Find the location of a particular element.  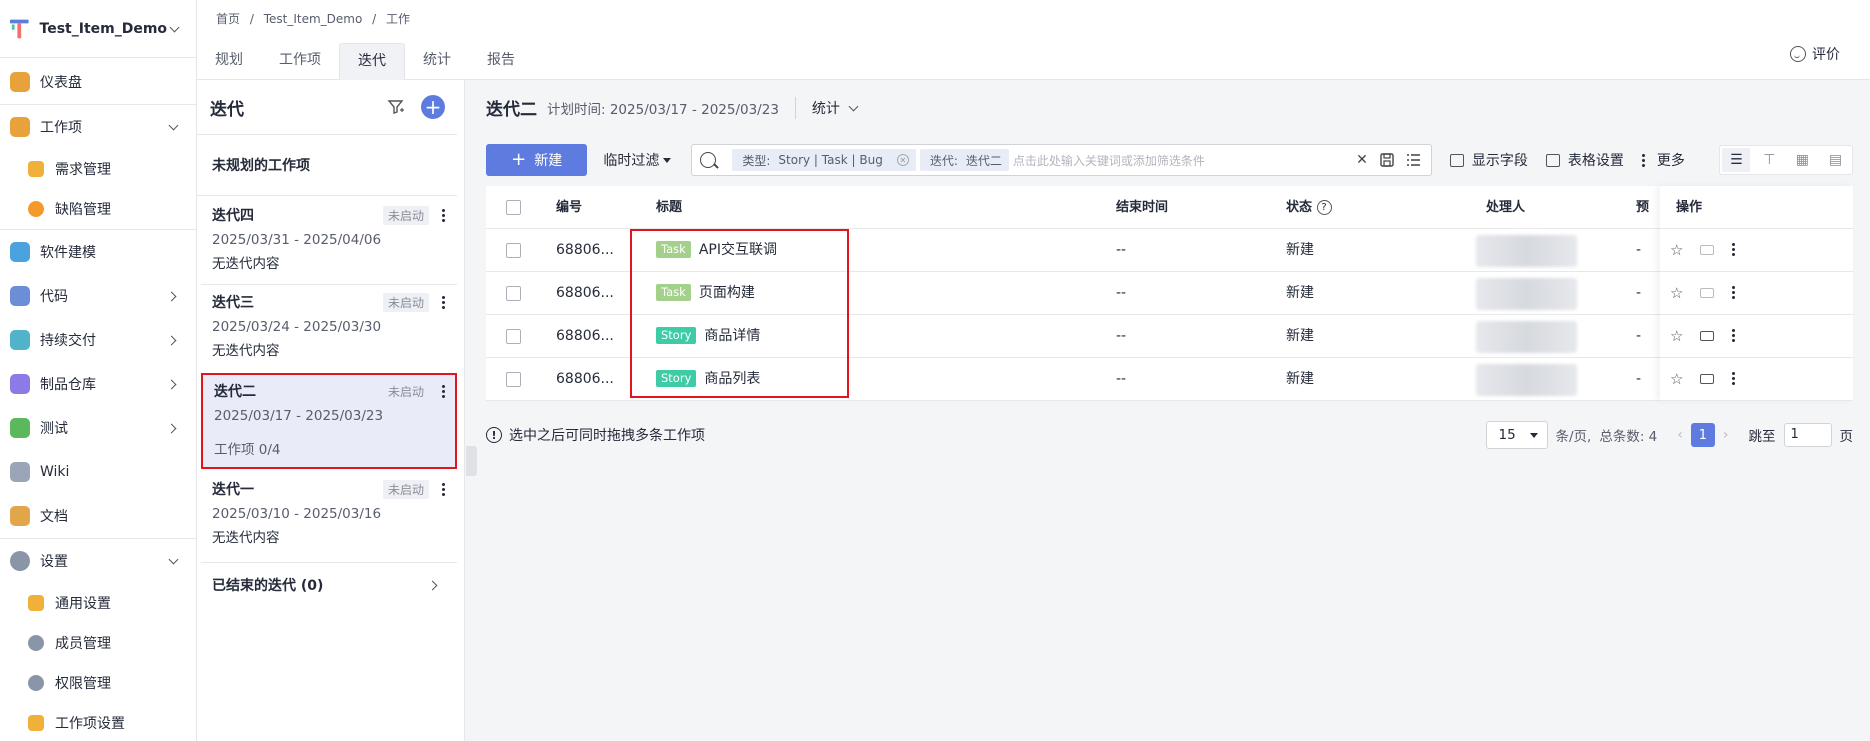

sidebar-item-settings: 设置 is located at coordinates (98, 561).